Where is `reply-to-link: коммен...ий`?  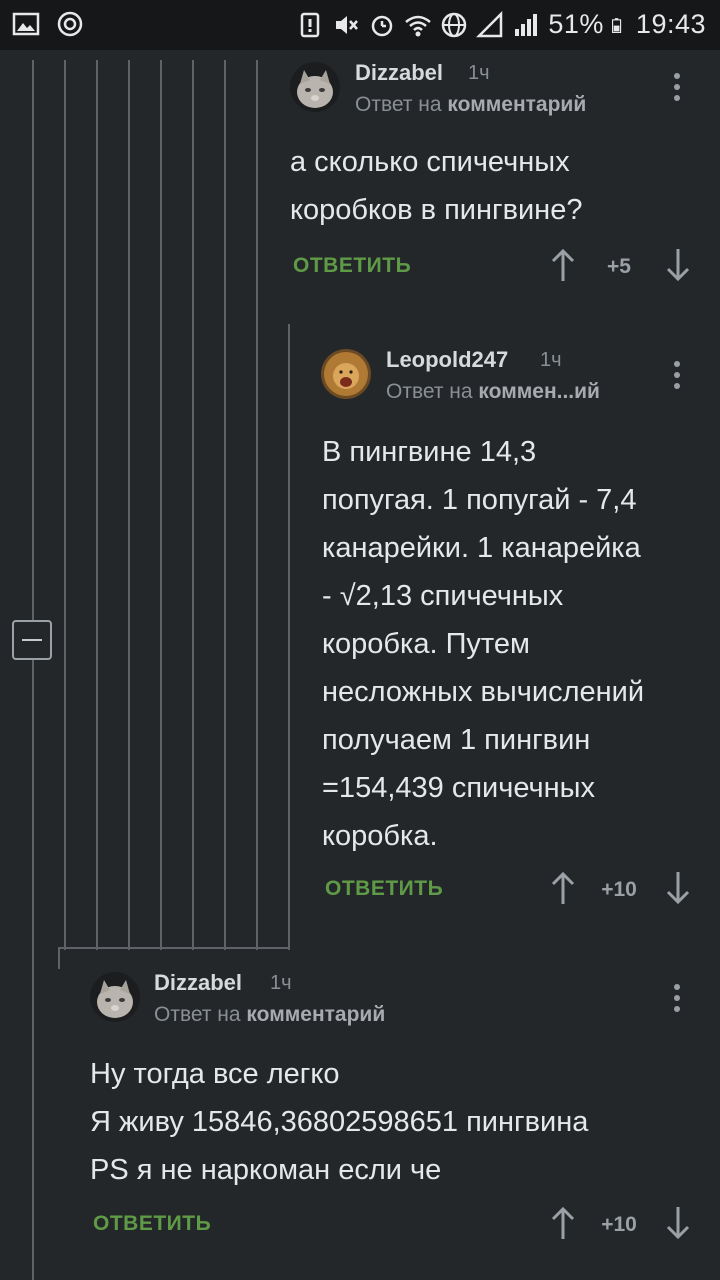
reply-to-link: коммен...ий is located at coordinates (539, 391).